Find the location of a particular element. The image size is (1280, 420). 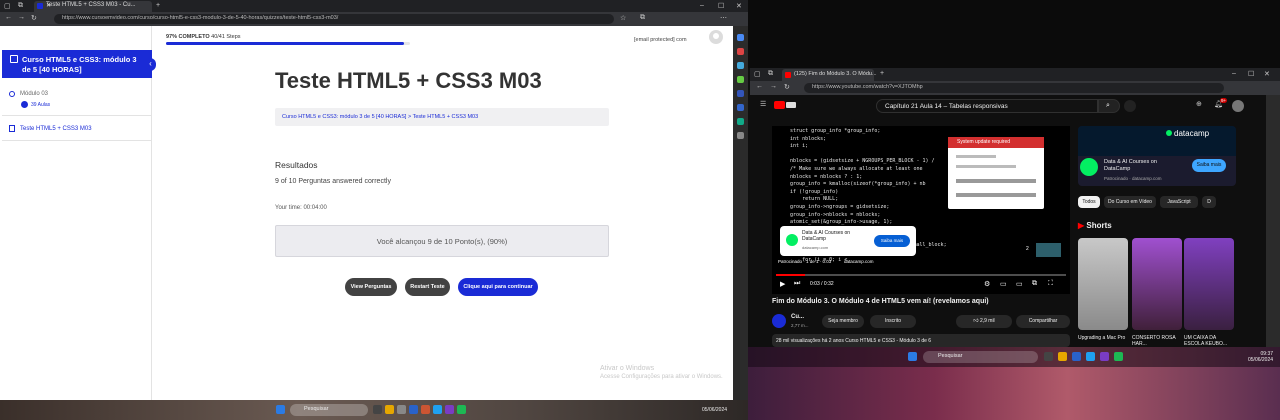

short-caption: Upgrading a Mac Pro is located at coordinates (1104, 338).